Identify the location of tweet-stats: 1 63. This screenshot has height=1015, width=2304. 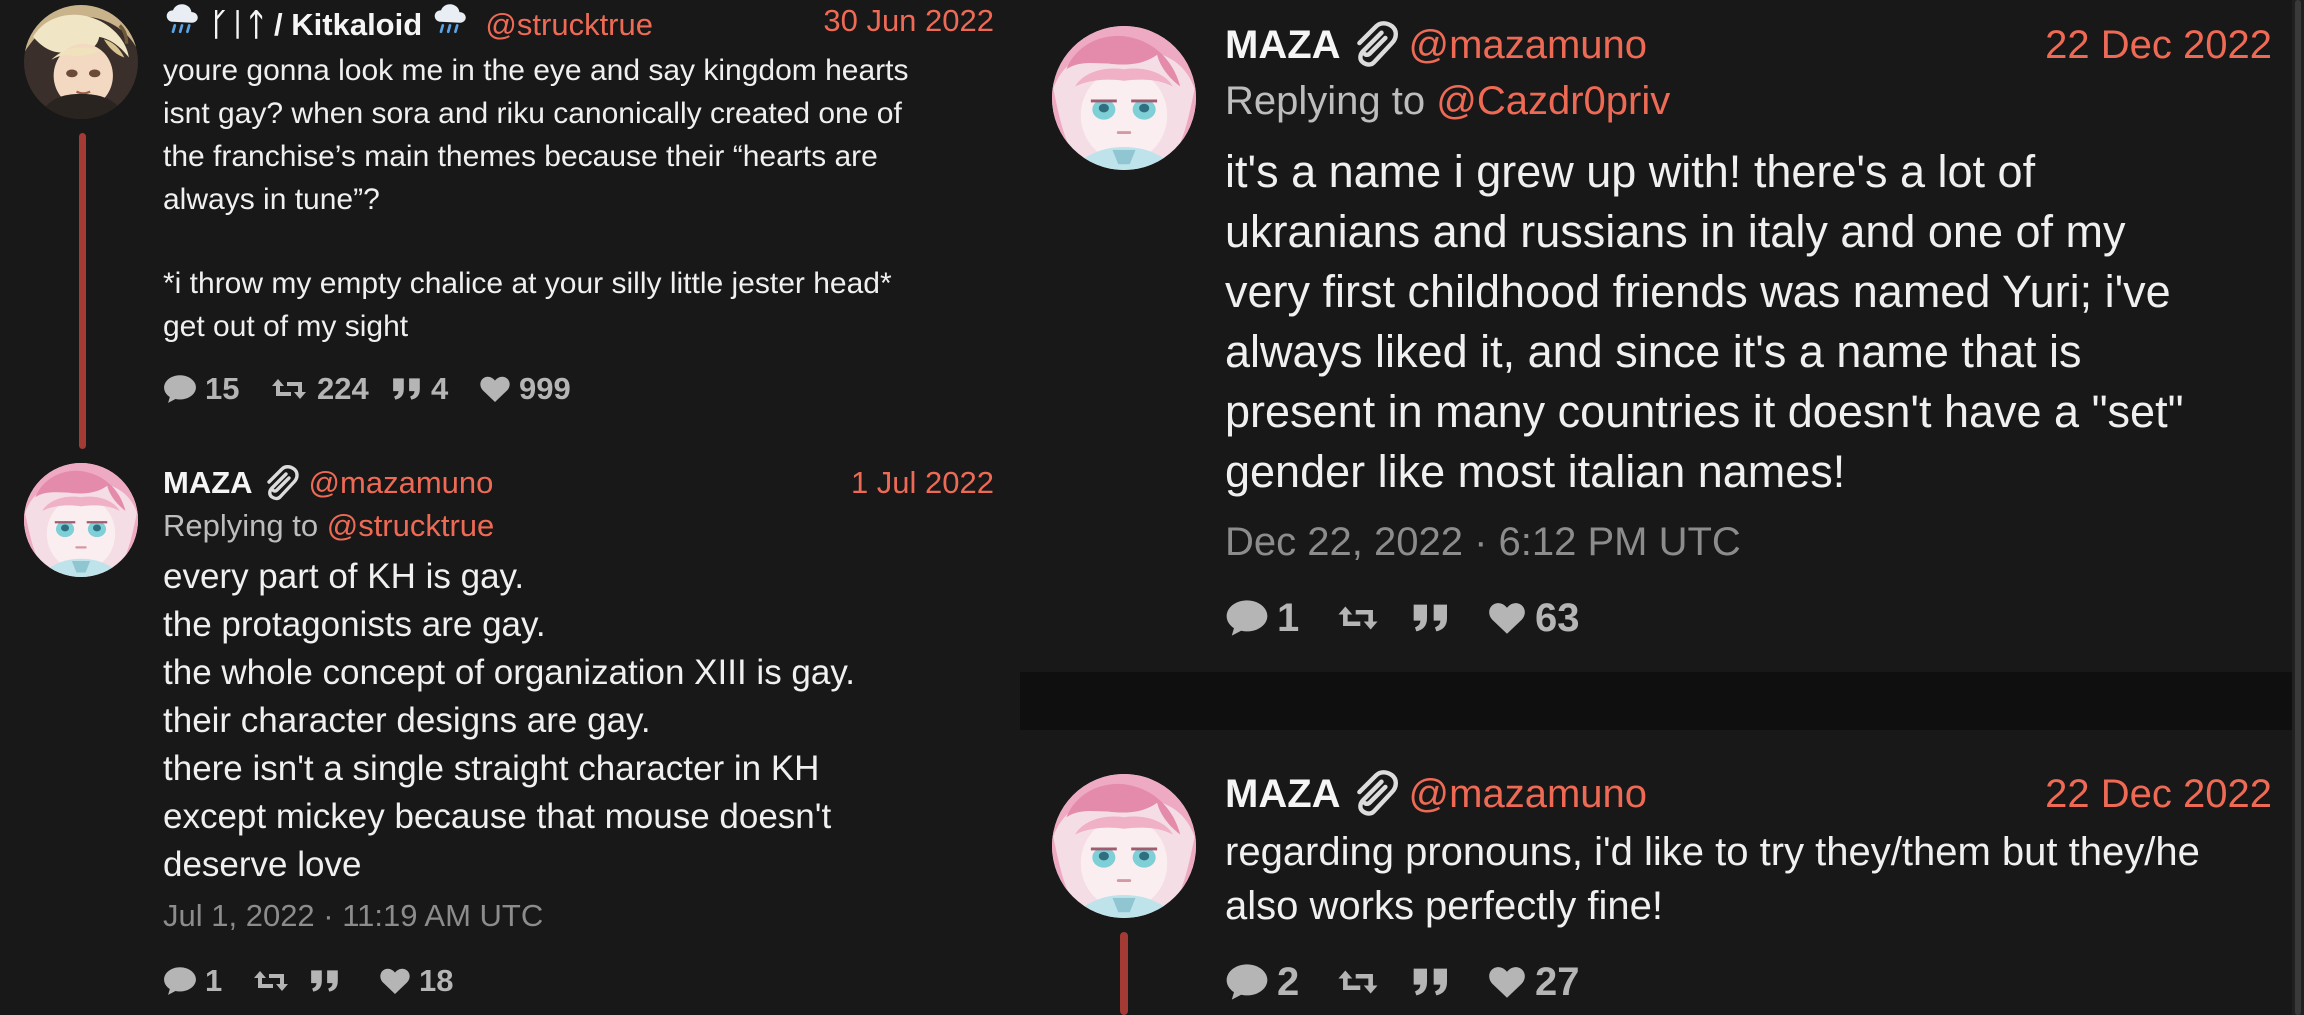
(1402, 618).